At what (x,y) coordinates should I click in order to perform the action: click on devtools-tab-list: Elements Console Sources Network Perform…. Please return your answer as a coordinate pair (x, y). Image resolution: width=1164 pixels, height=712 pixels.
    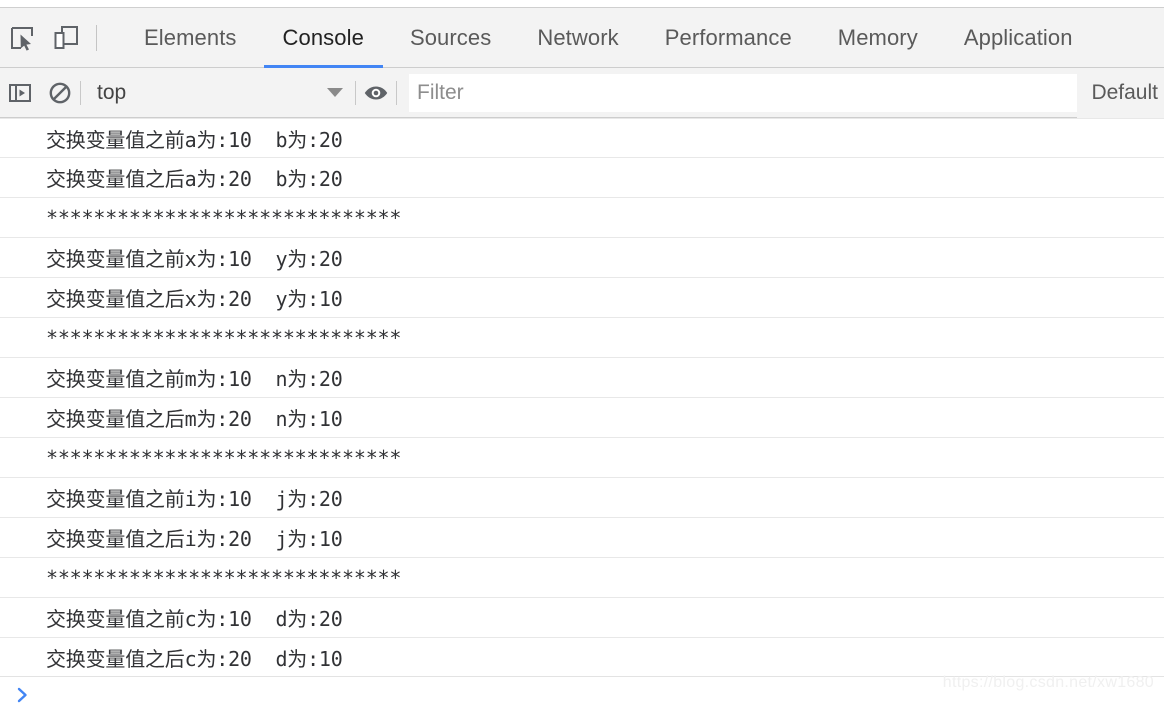
    Looking at the image, I should click on (608, 38).